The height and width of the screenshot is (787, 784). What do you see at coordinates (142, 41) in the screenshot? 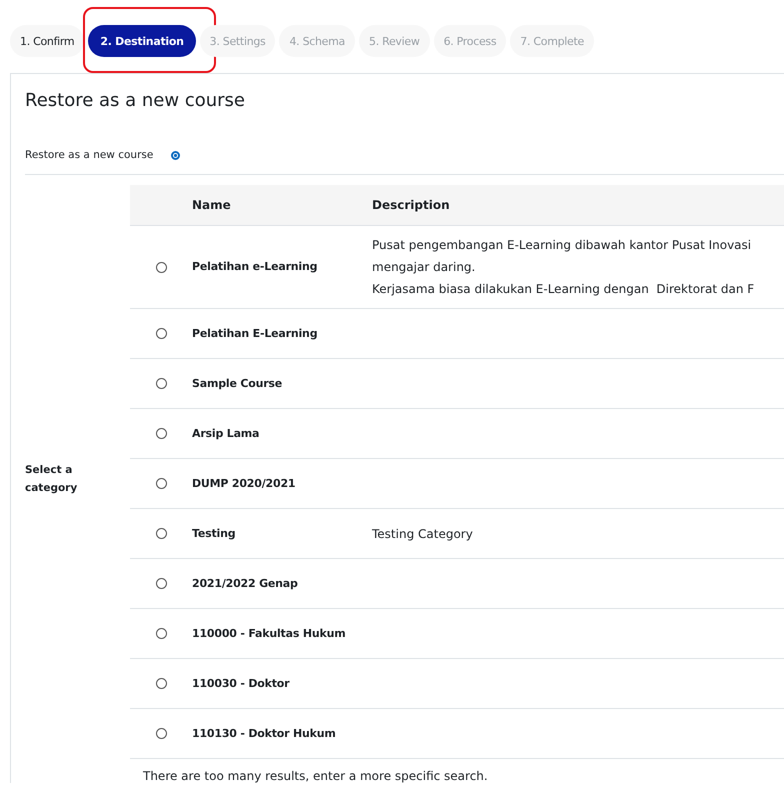
I see `step-tab: 2. Destination` at bounding box center [142, 41].